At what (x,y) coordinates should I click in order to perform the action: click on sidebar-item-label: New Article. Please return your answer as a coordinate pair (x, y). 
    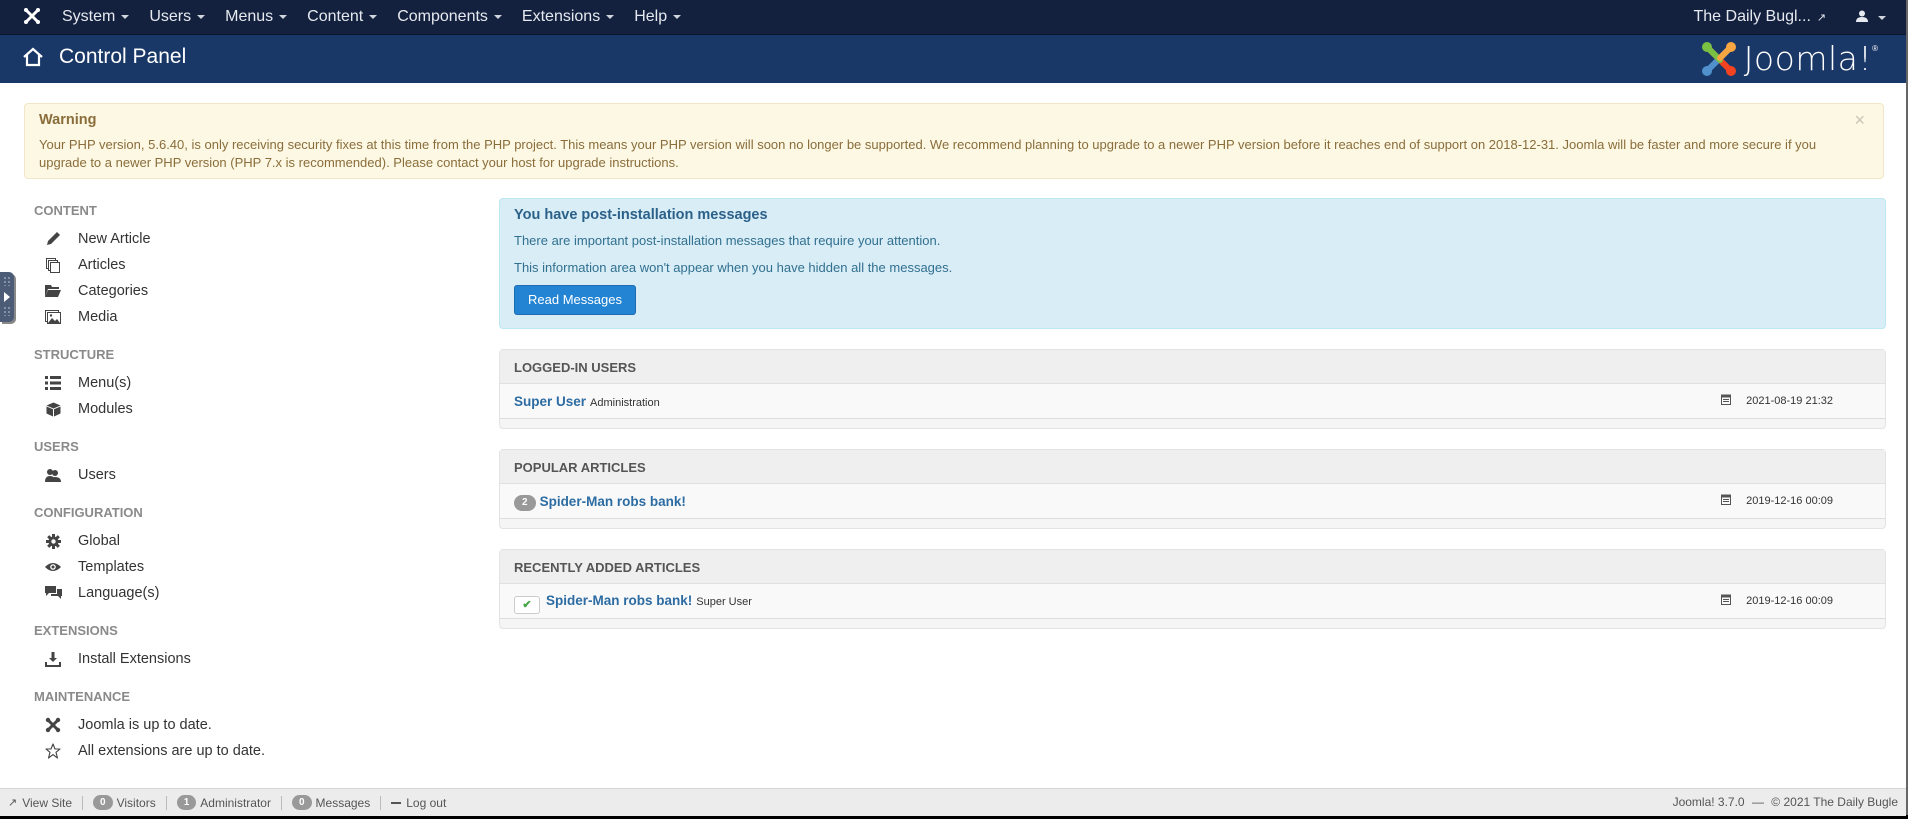
    Looking at the image, I should click on (114, 239).